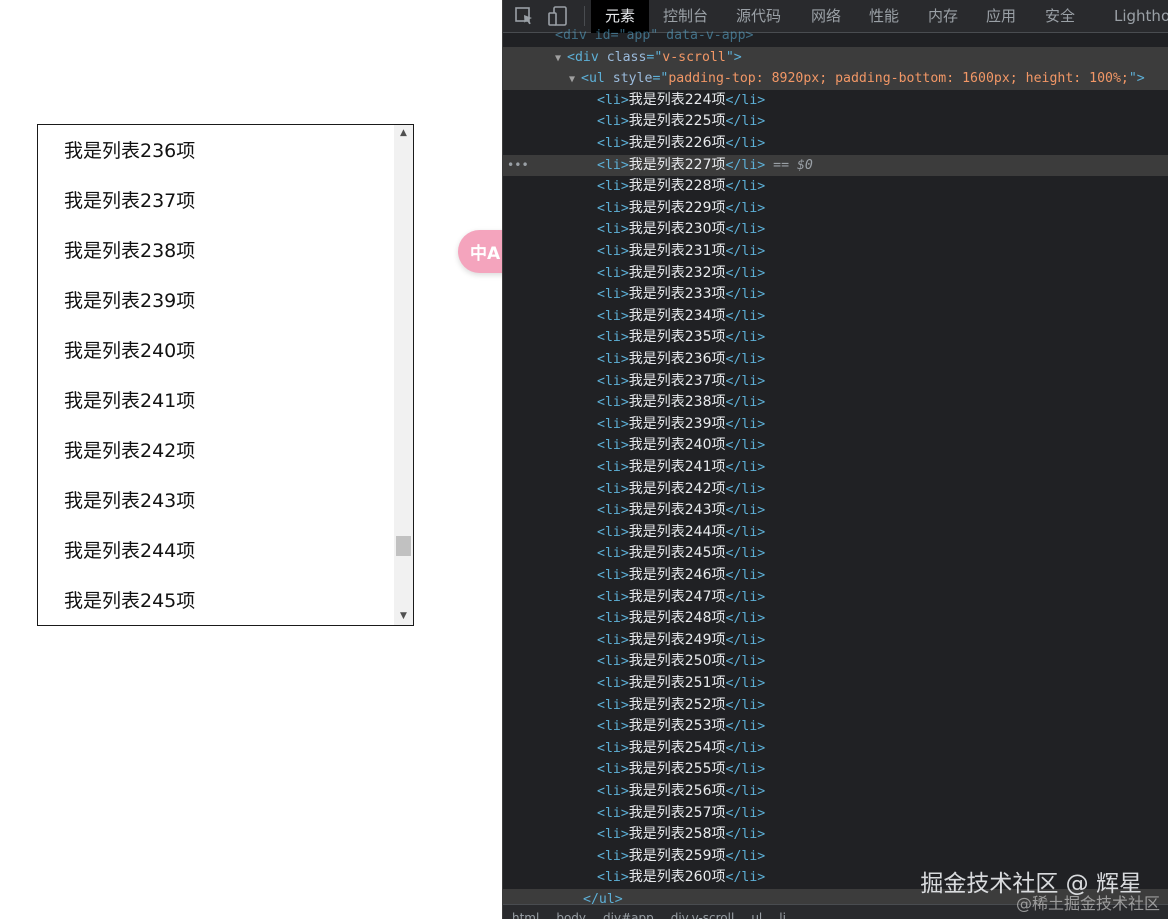 This screenshot has width=1168, height=919. What do you see at coordinates (835, 662) in the screenshot?
I see `dom-node-li: <li>我是列表250项</li>` at bounding box center [835, 662].